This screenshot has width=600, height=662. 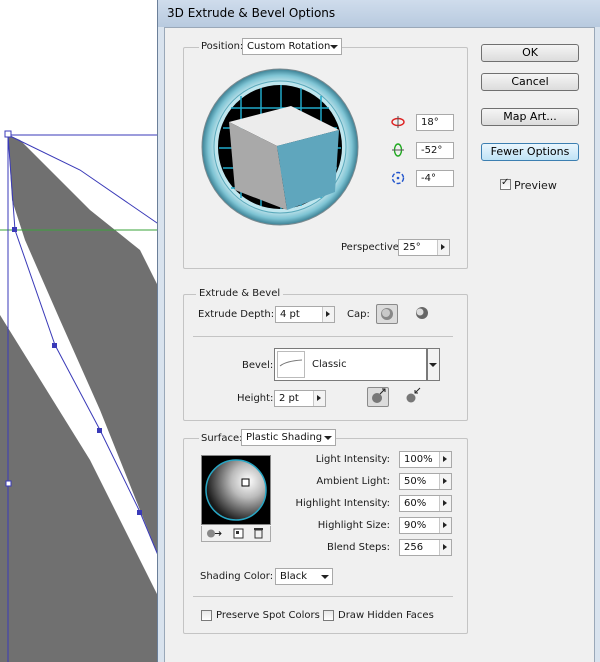 I want to click on bevel-preview-swatch, so click(x=291, y=364).